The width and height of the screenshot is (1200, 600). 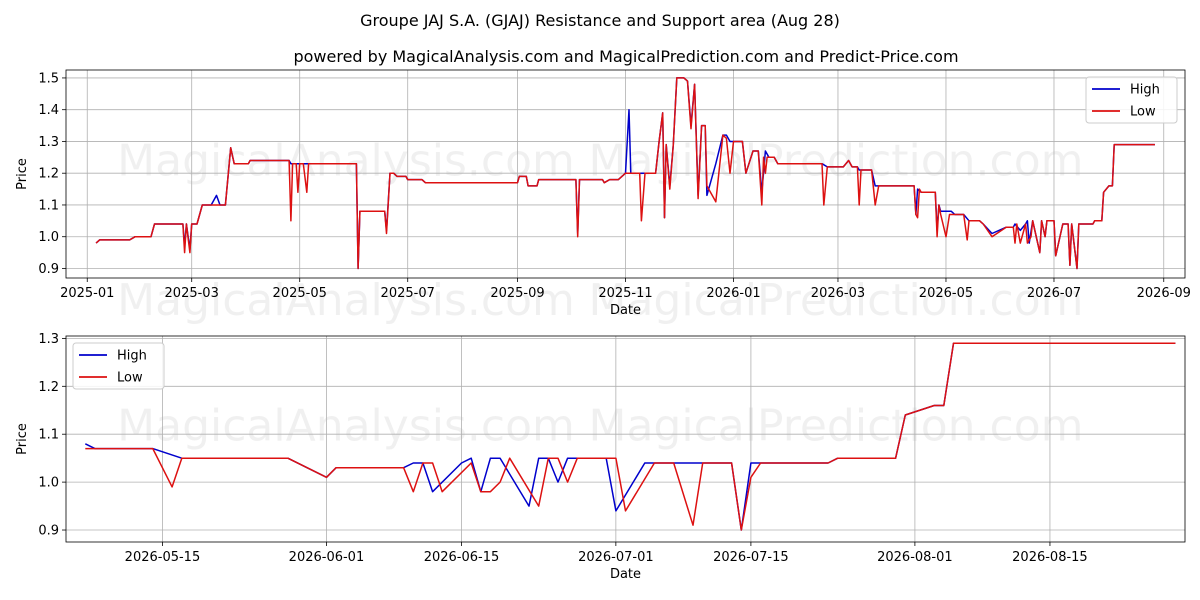 I want to click on x-tick-label: 2025-11, so click(x=625, y=293).